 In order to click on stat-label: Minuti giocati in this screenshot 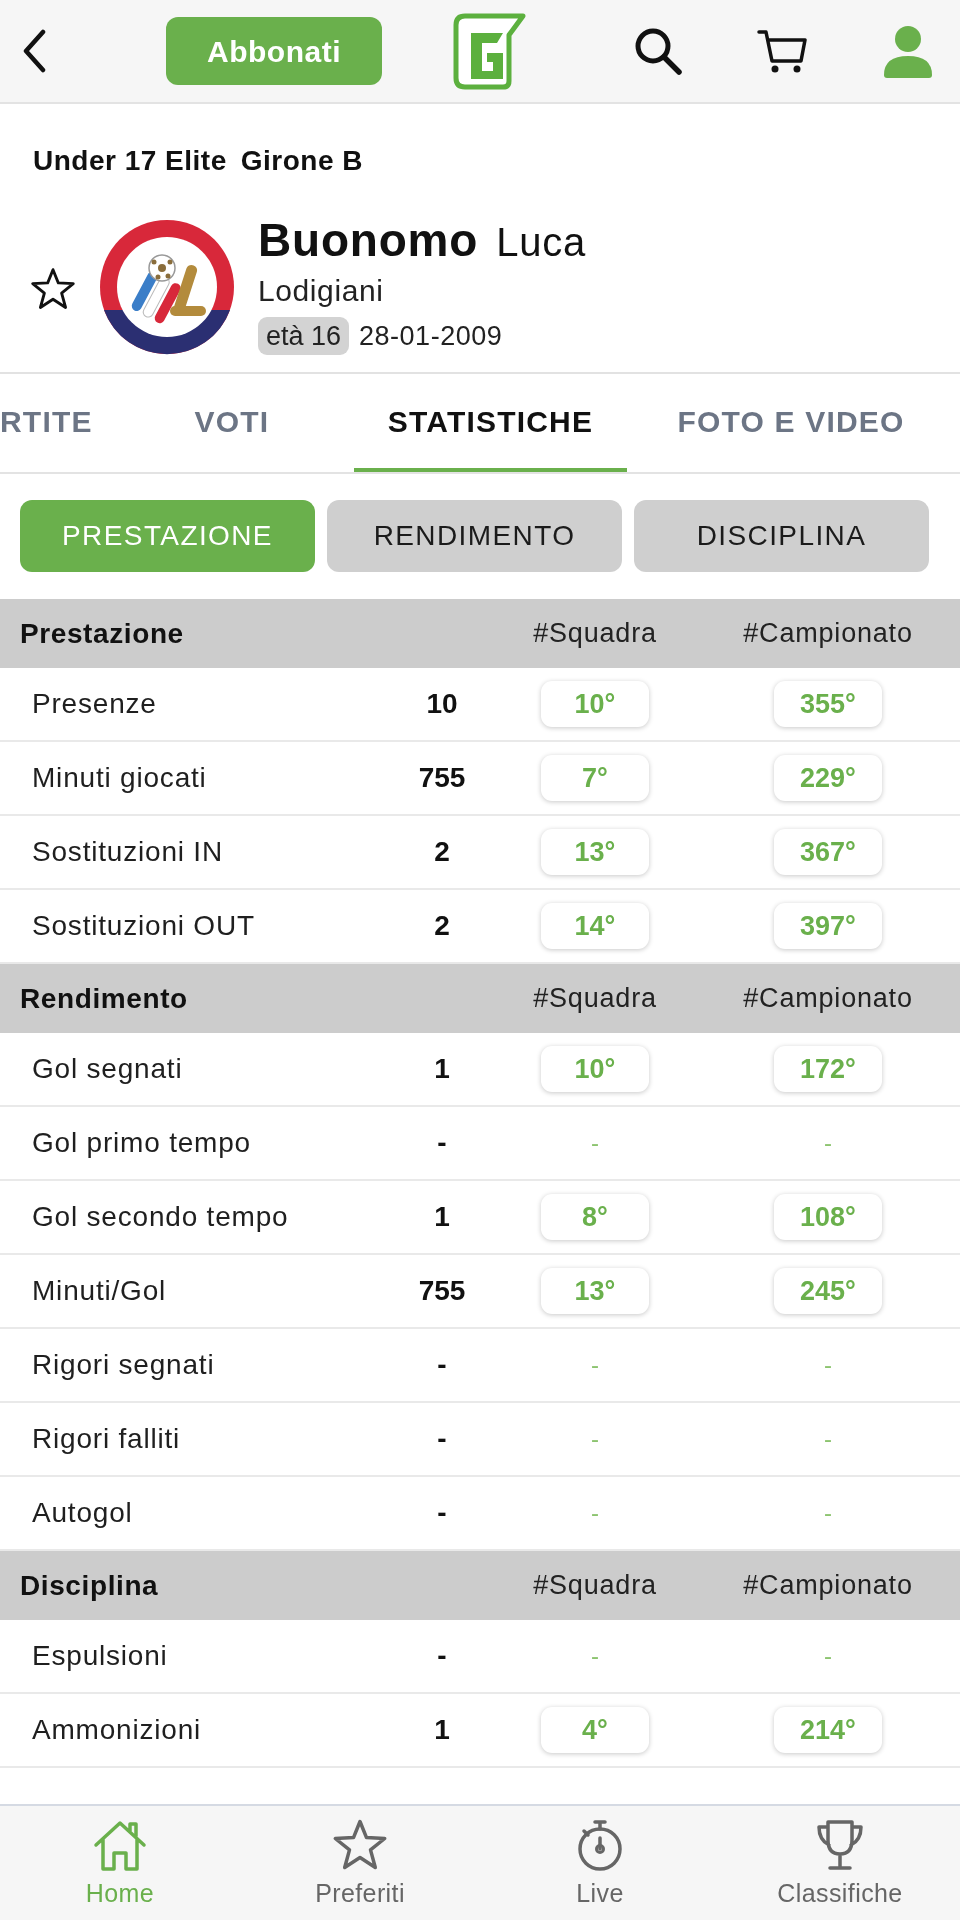, I will do `click(119, 778)`.